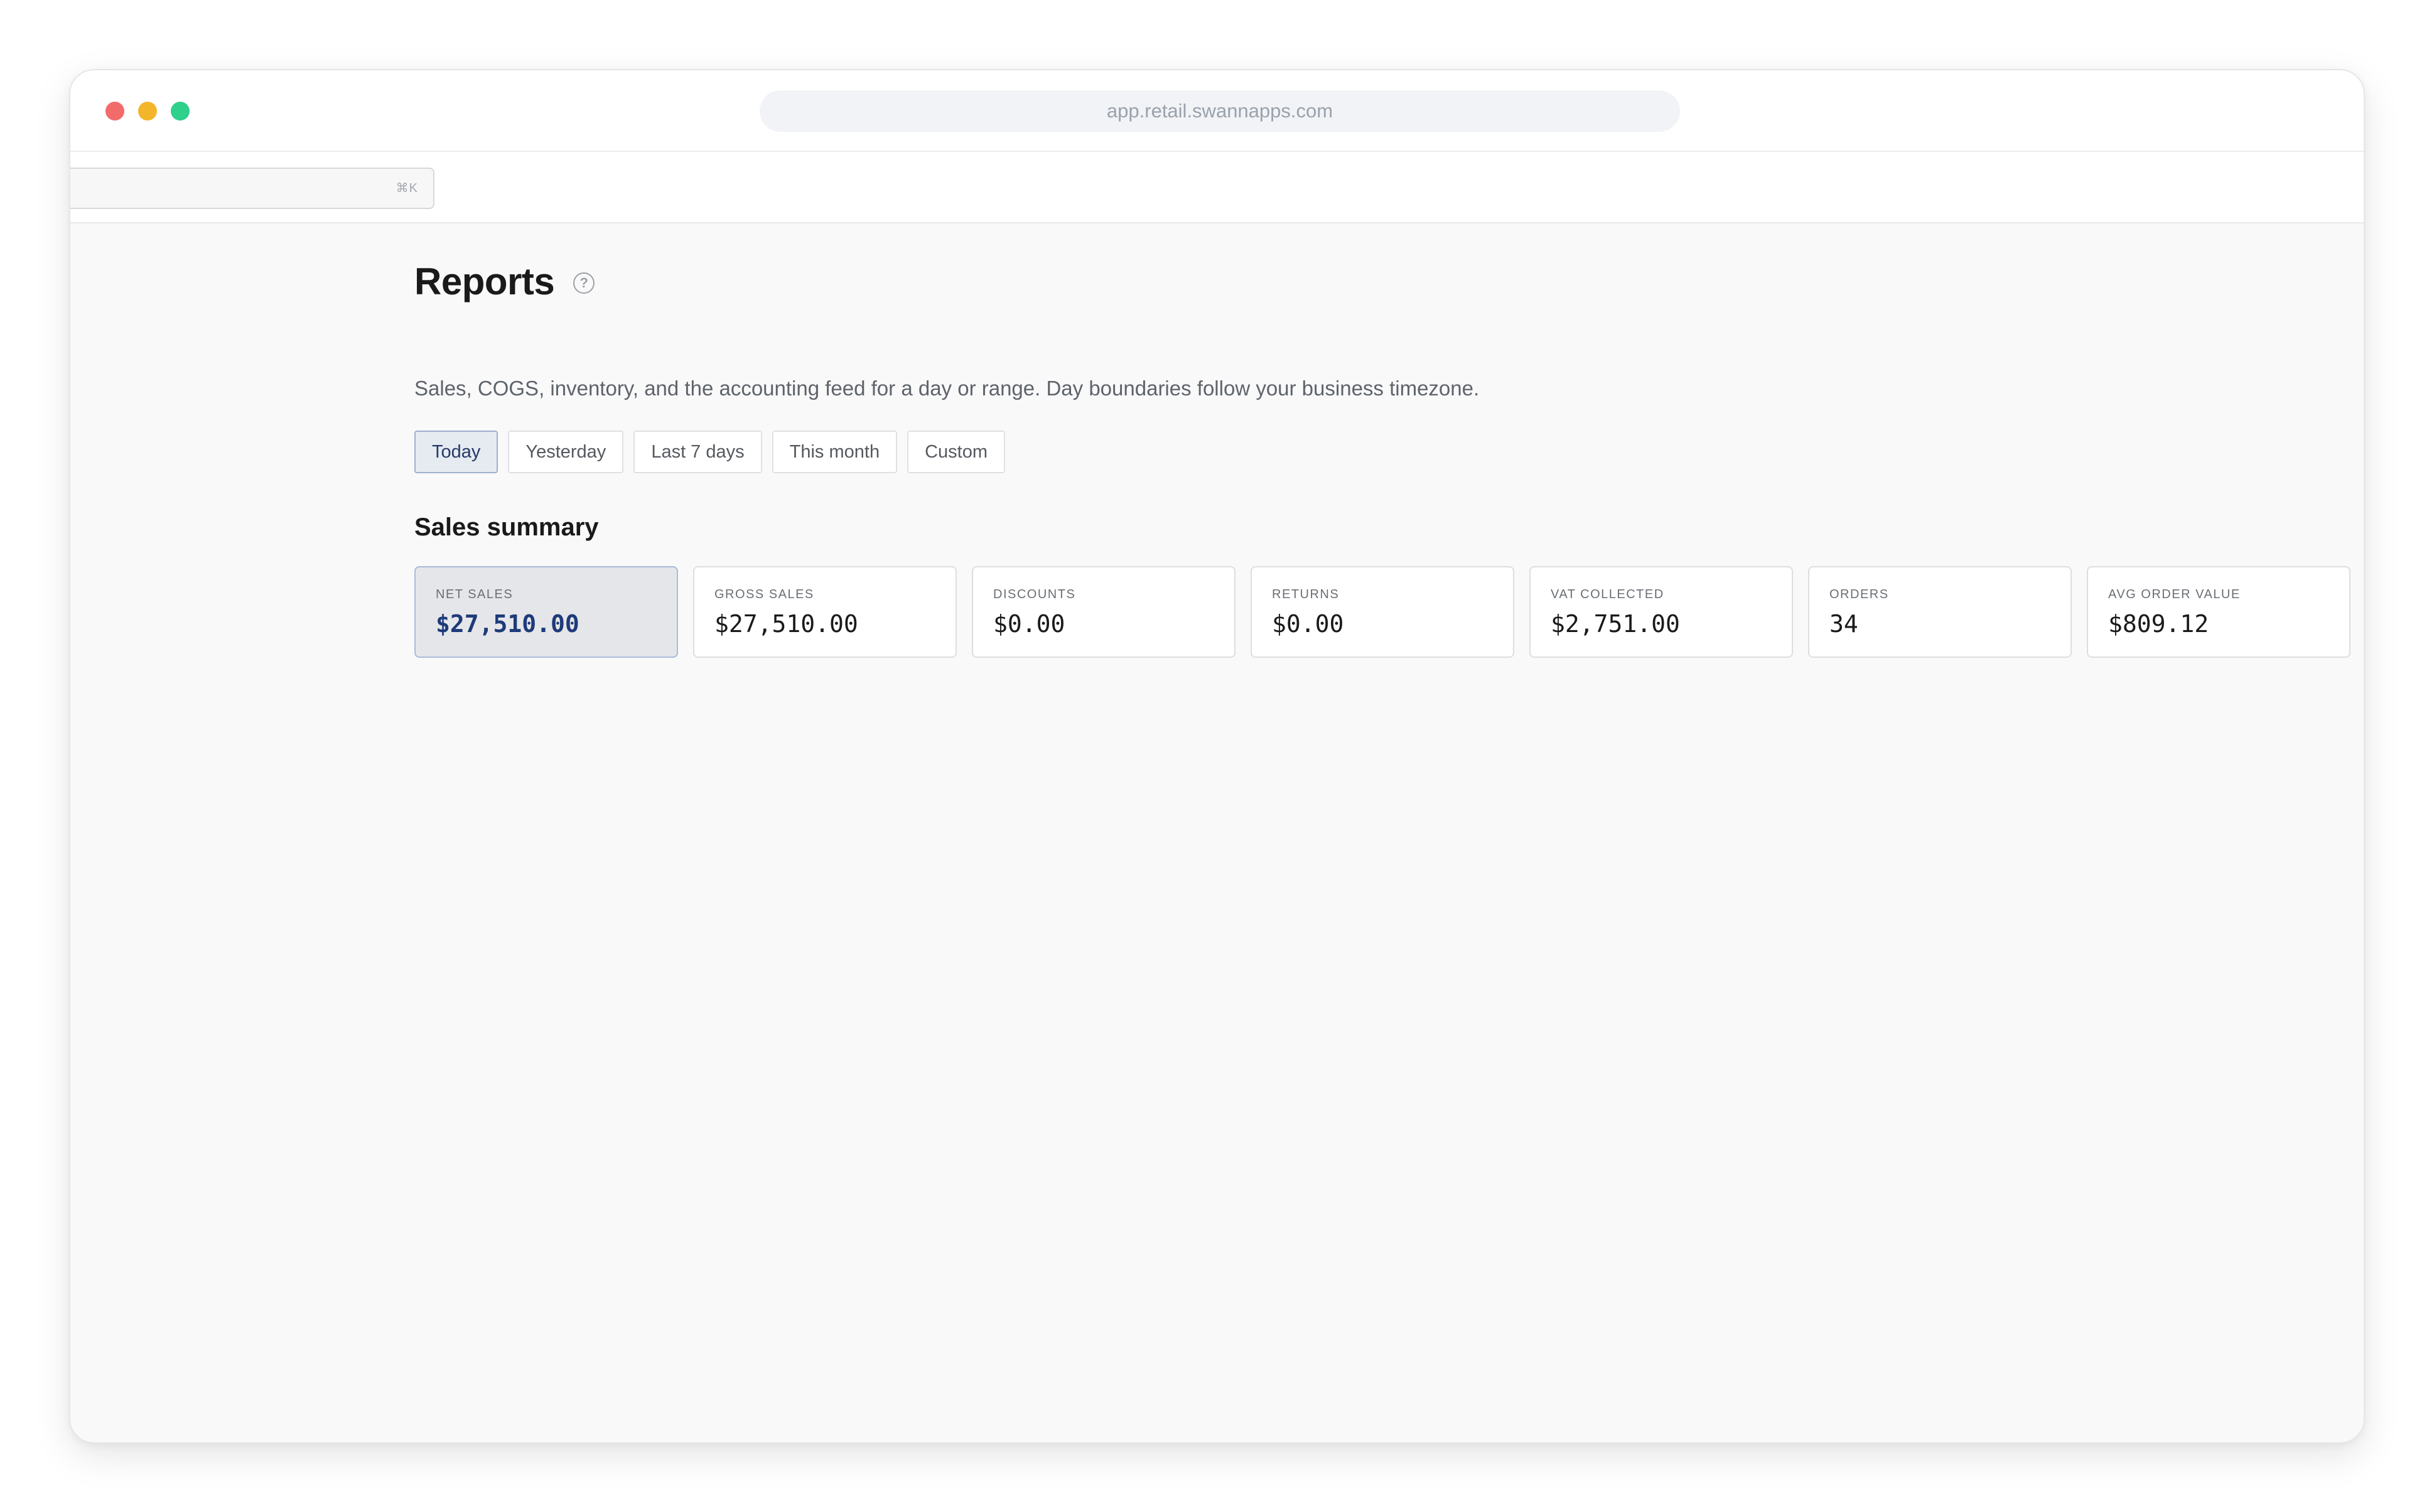 The height and width of the screenshot is (1512, 2434). Describe the element at coordinates (835, 452) in the screenshot. I see `tab-this-month: This month` at that location.